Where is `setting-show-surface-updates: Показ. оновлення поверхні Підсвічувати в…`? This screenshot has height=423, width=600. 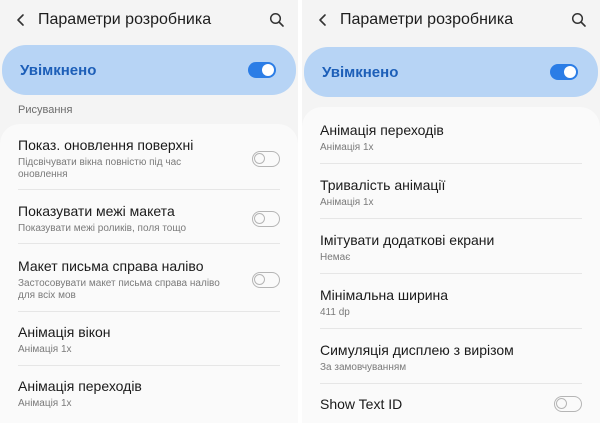
setting-show-surface-updates: Показ. оновлення поверхні Підсвічувати в… is located at coordinates (149, 158).